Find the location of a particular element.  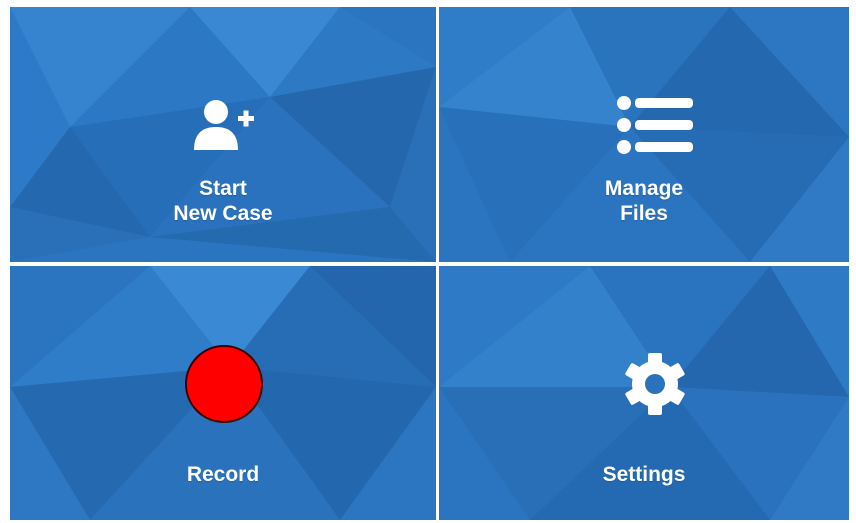

record-icon is located at coordinates (224, 384).